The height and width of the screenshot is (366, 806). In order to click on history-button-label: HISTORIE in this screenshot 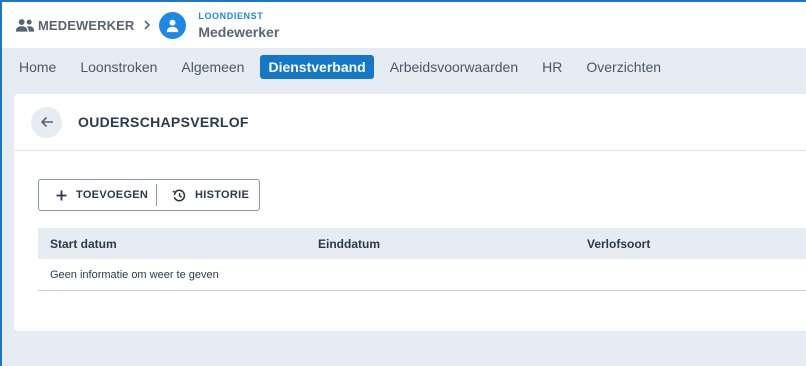, I will do `click(222, 195)`.